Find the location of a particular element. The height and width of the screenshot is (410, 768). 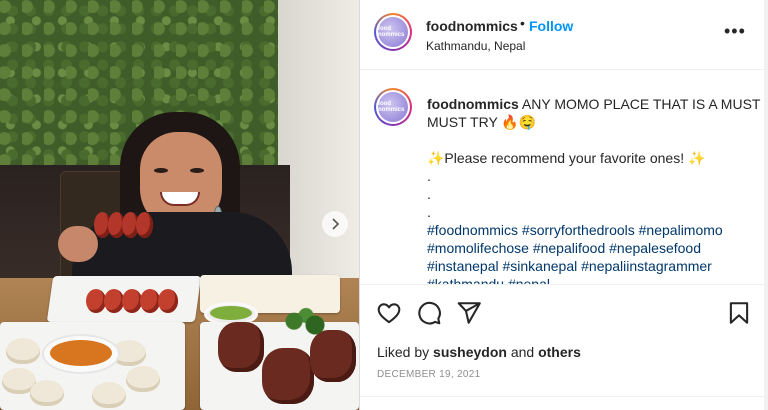

share-icon is located at coordinates (469, 313).